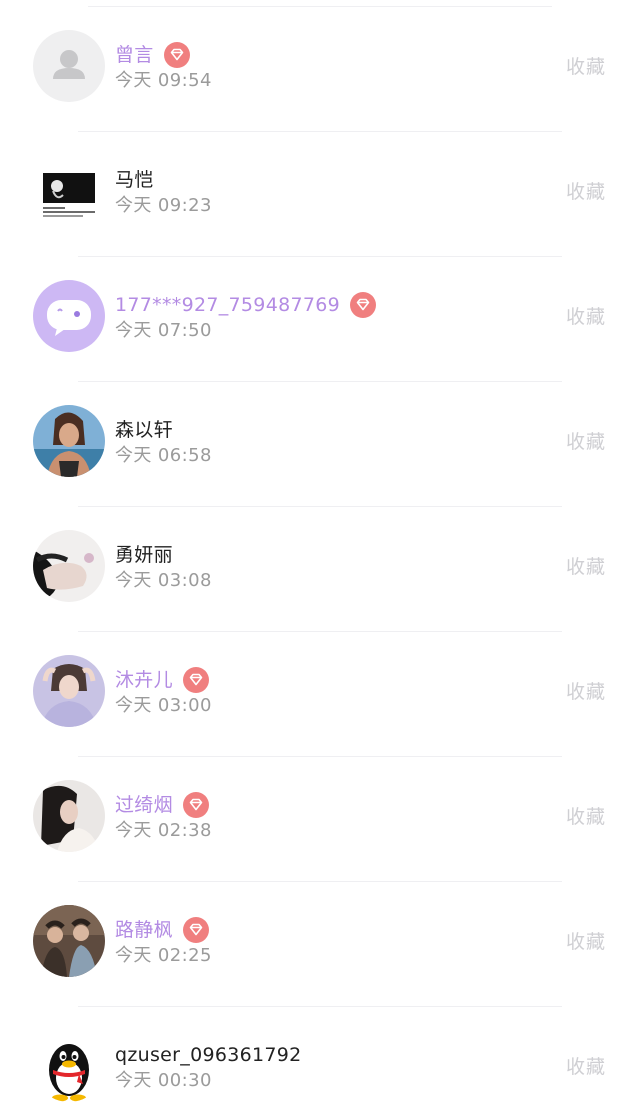  I want to click on visitor-row: 森以轩 今天 06:58 收藏, so click(320, 444).